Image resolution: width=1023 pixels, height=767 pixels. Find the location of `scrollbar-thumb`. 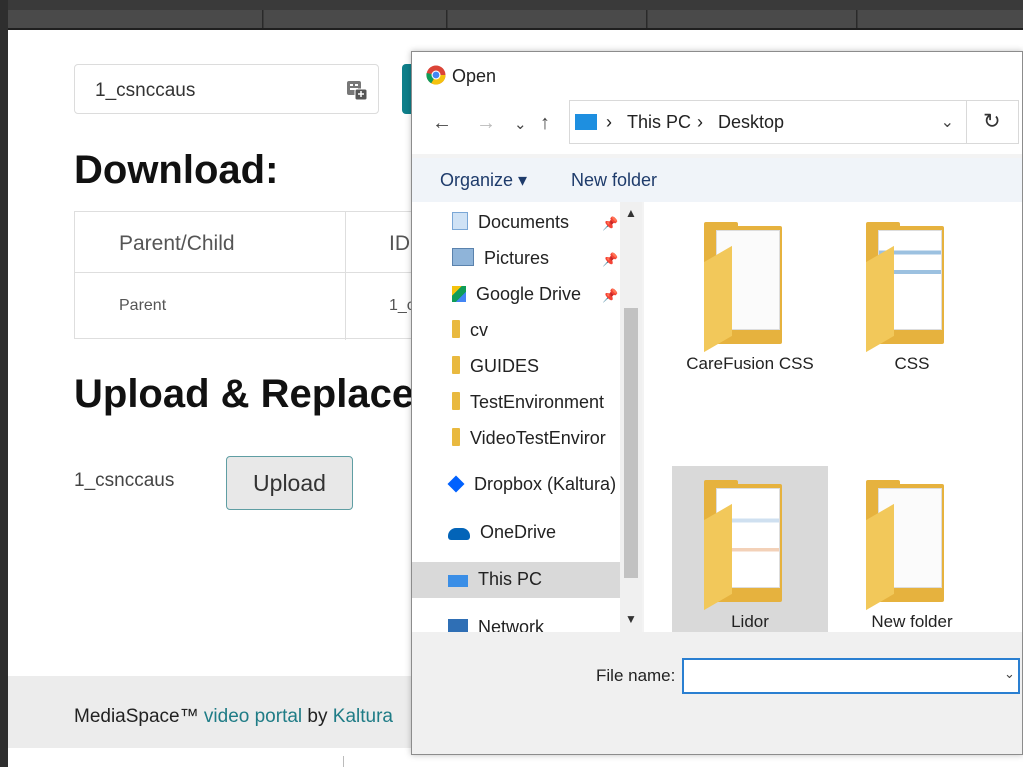

scrollbar-thumb is located at coordinates (631, 443).